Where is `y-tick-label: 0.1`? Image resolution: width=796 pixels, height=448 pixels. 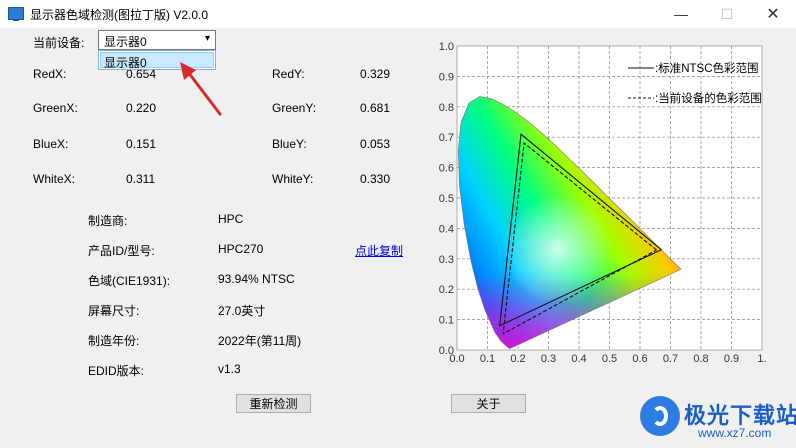 y-tick-label: 0.1 is located at coordinates (446, 321).